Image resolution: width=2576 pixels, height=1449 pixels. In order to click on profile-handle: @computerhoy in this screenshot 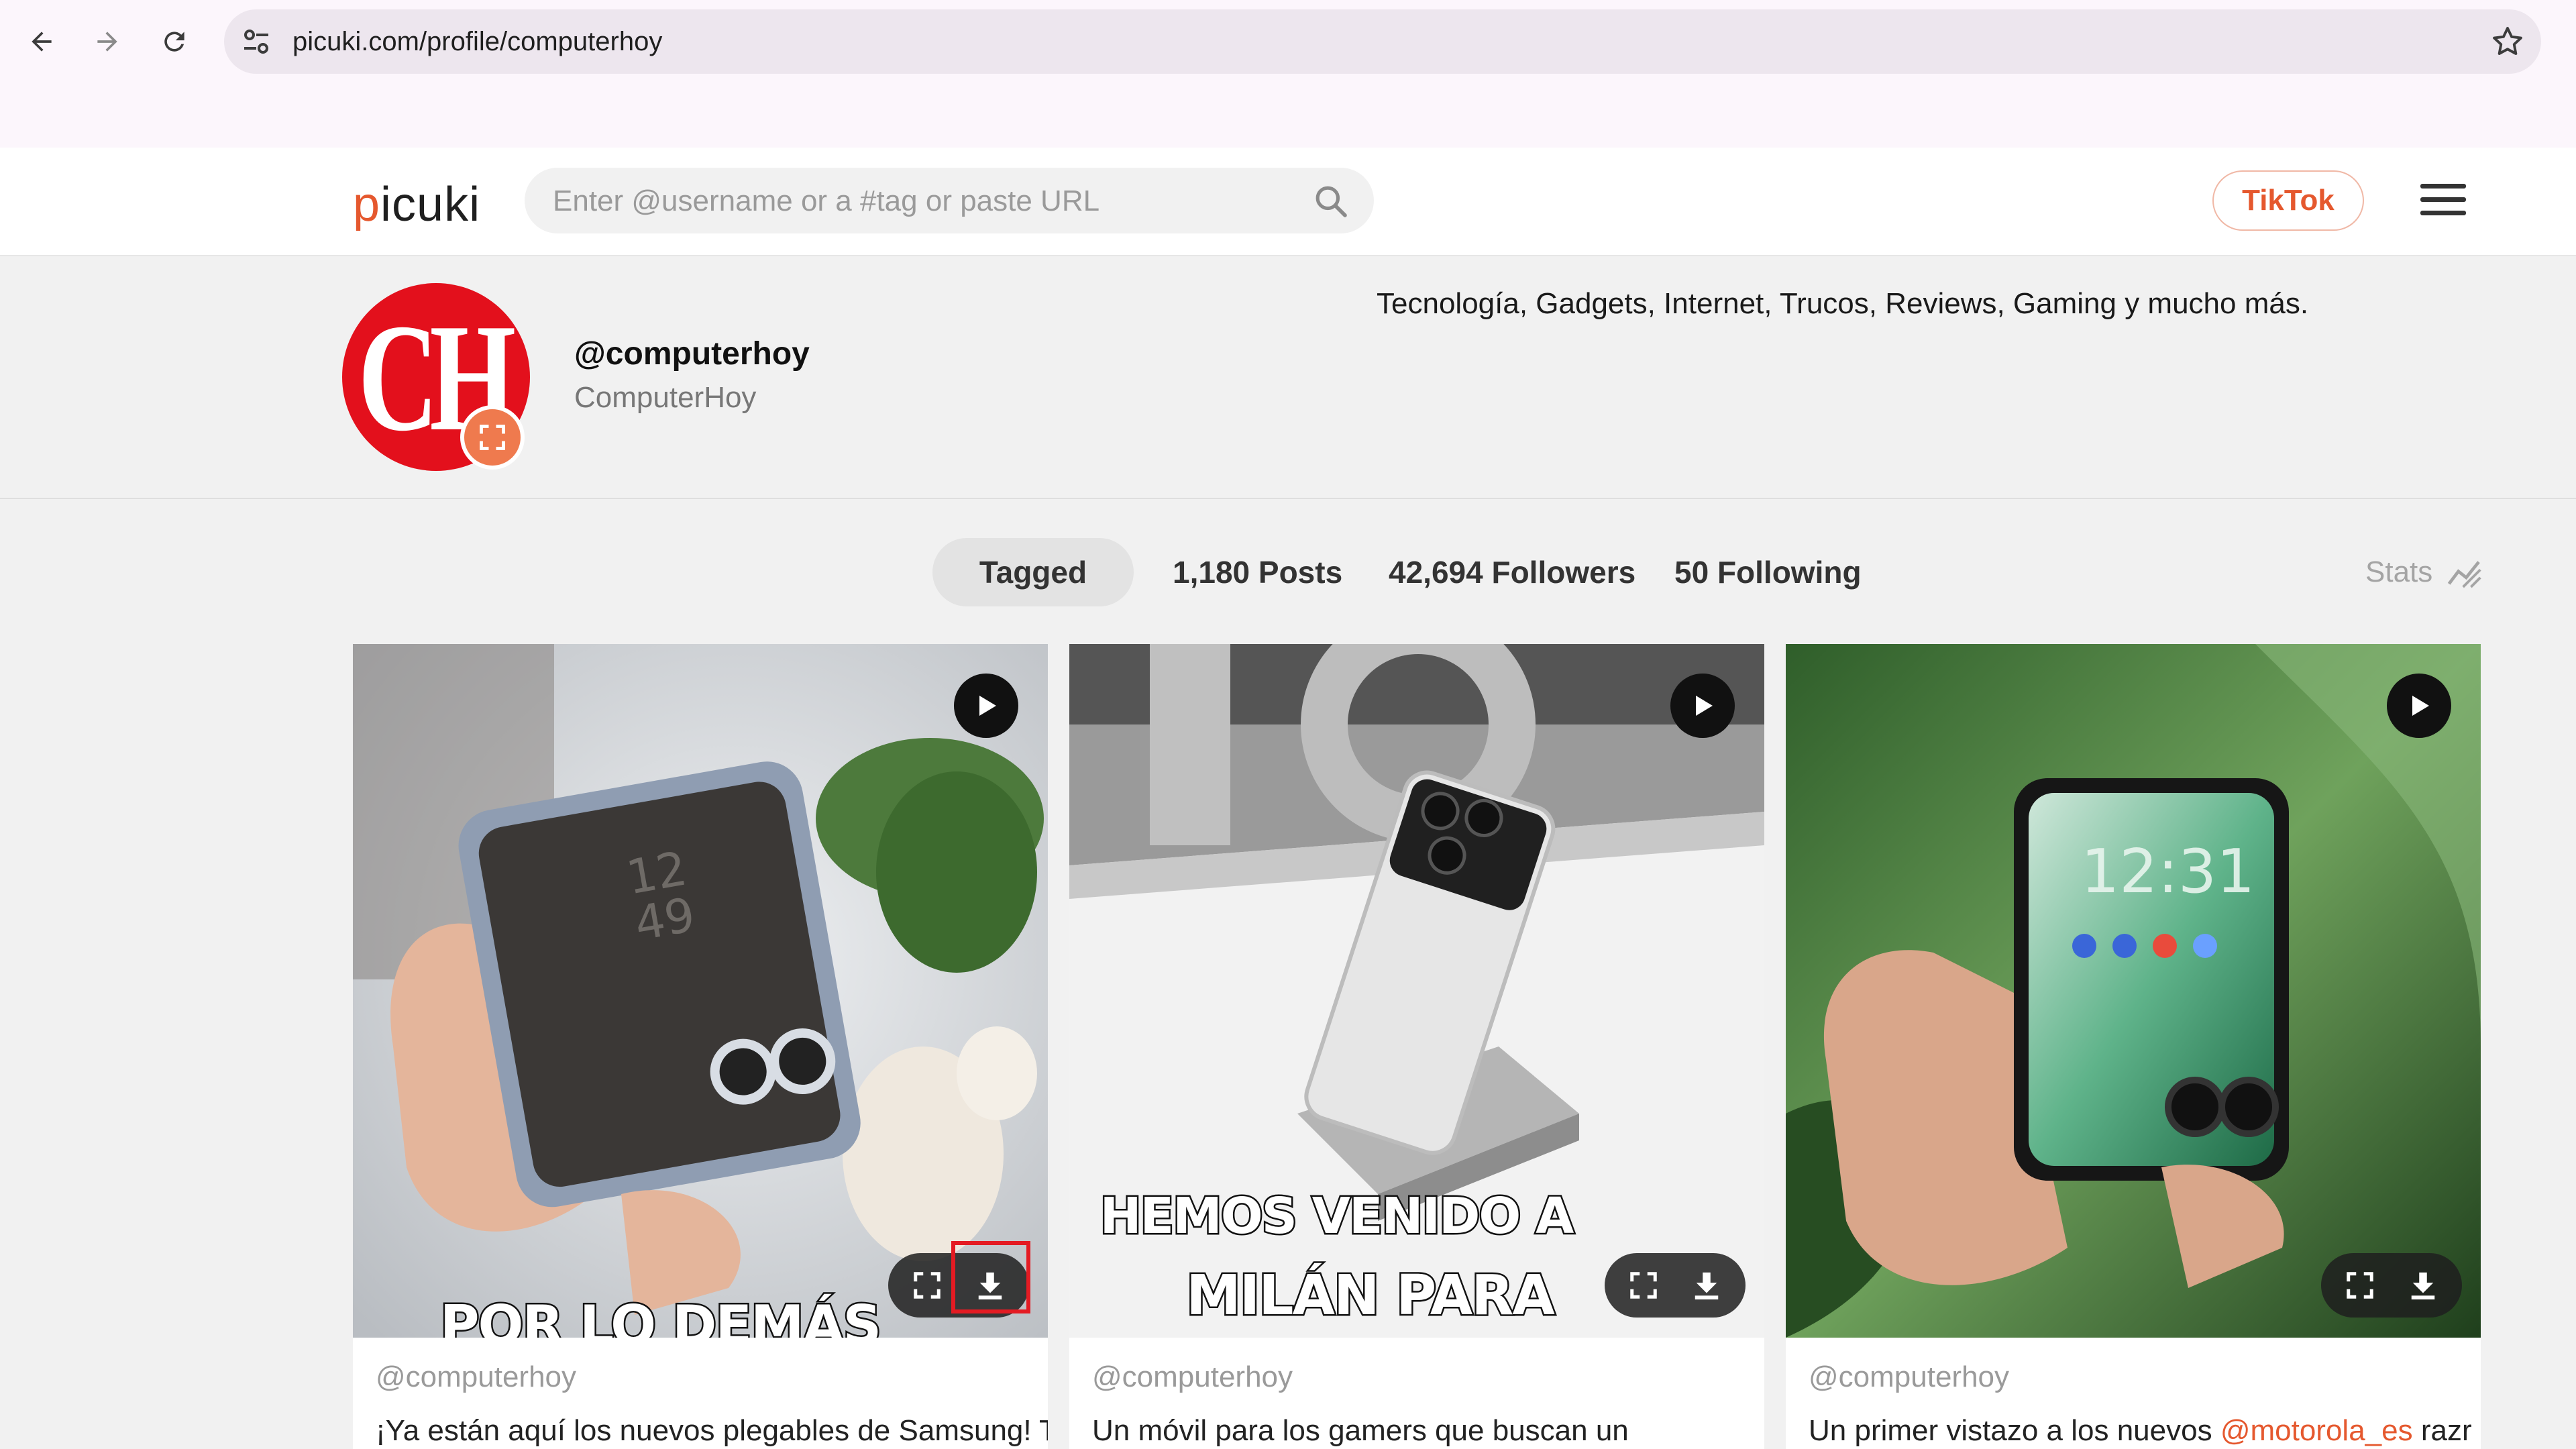, I will do `click(692, 354)`.